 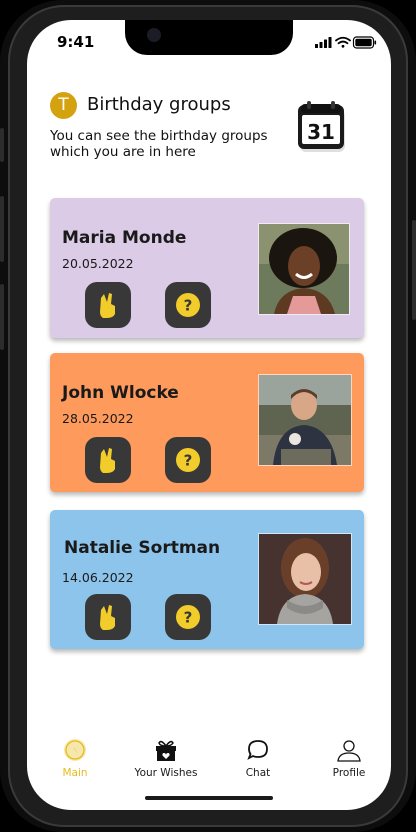 What do you see at coordinates (98, 263) in the screenshot?
I see `group-birthday-date: 20.05.2022` at bounding box center [98, 263].